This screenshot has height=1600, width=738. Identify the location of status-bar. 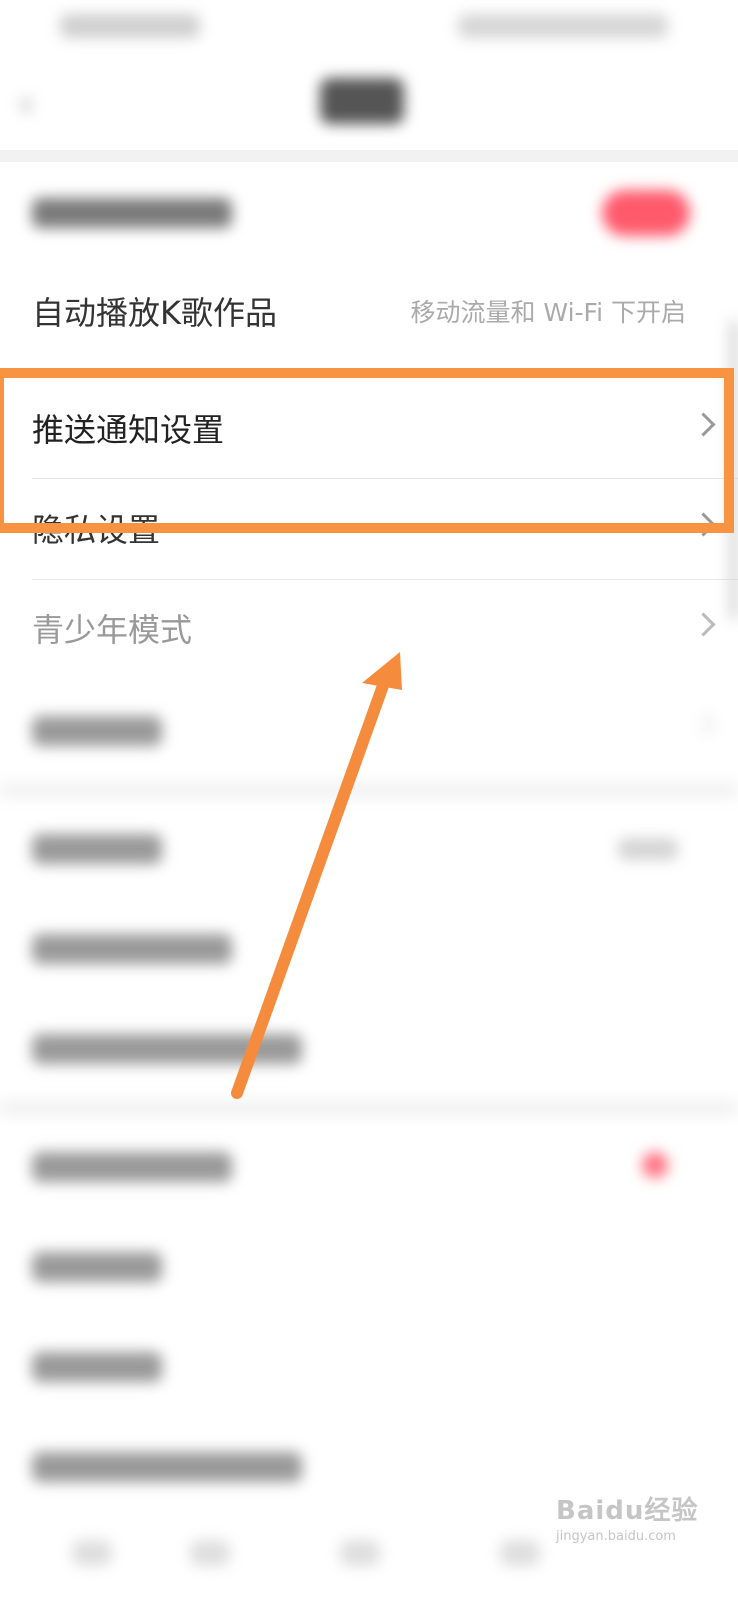
(369, 30).